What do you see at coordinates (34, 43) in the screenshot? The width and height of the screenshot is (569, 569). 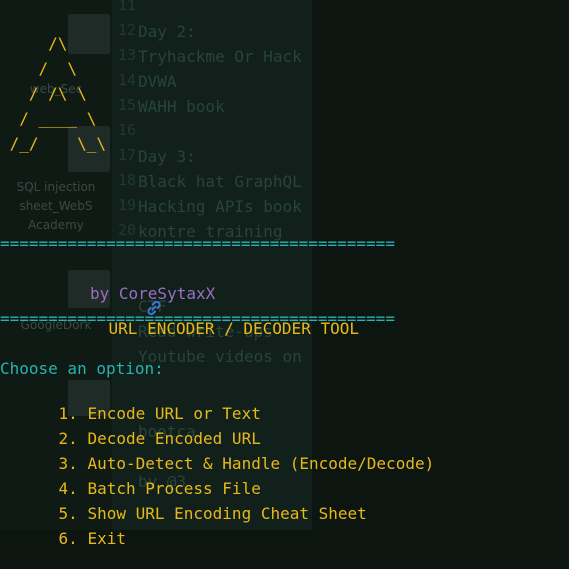 I see `ascii-logo-line: /\` at bounding box center [34, 43].